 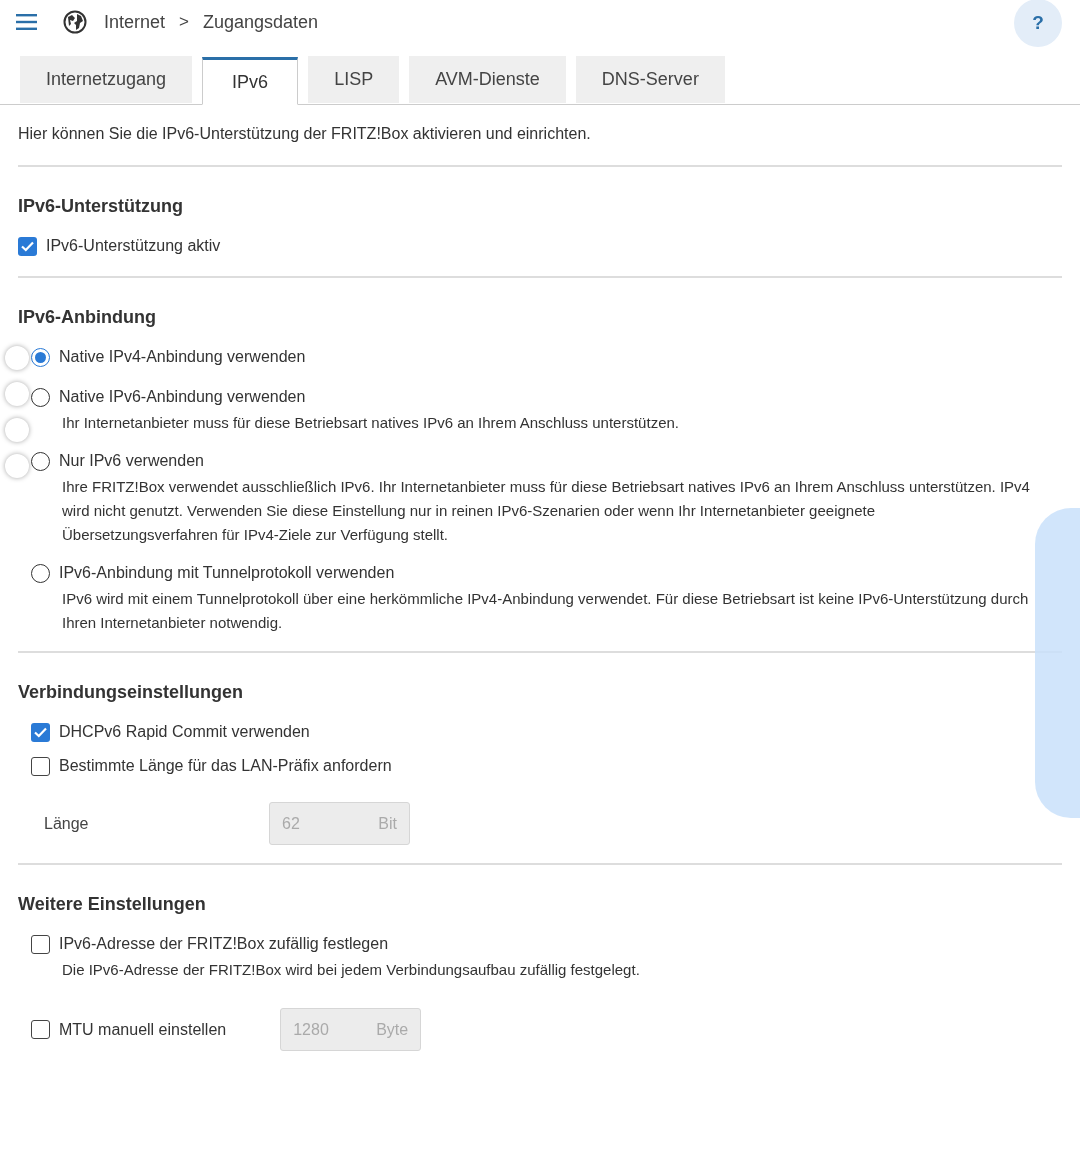 I want to click on tab: IPv6, so click(x=250, y=81).